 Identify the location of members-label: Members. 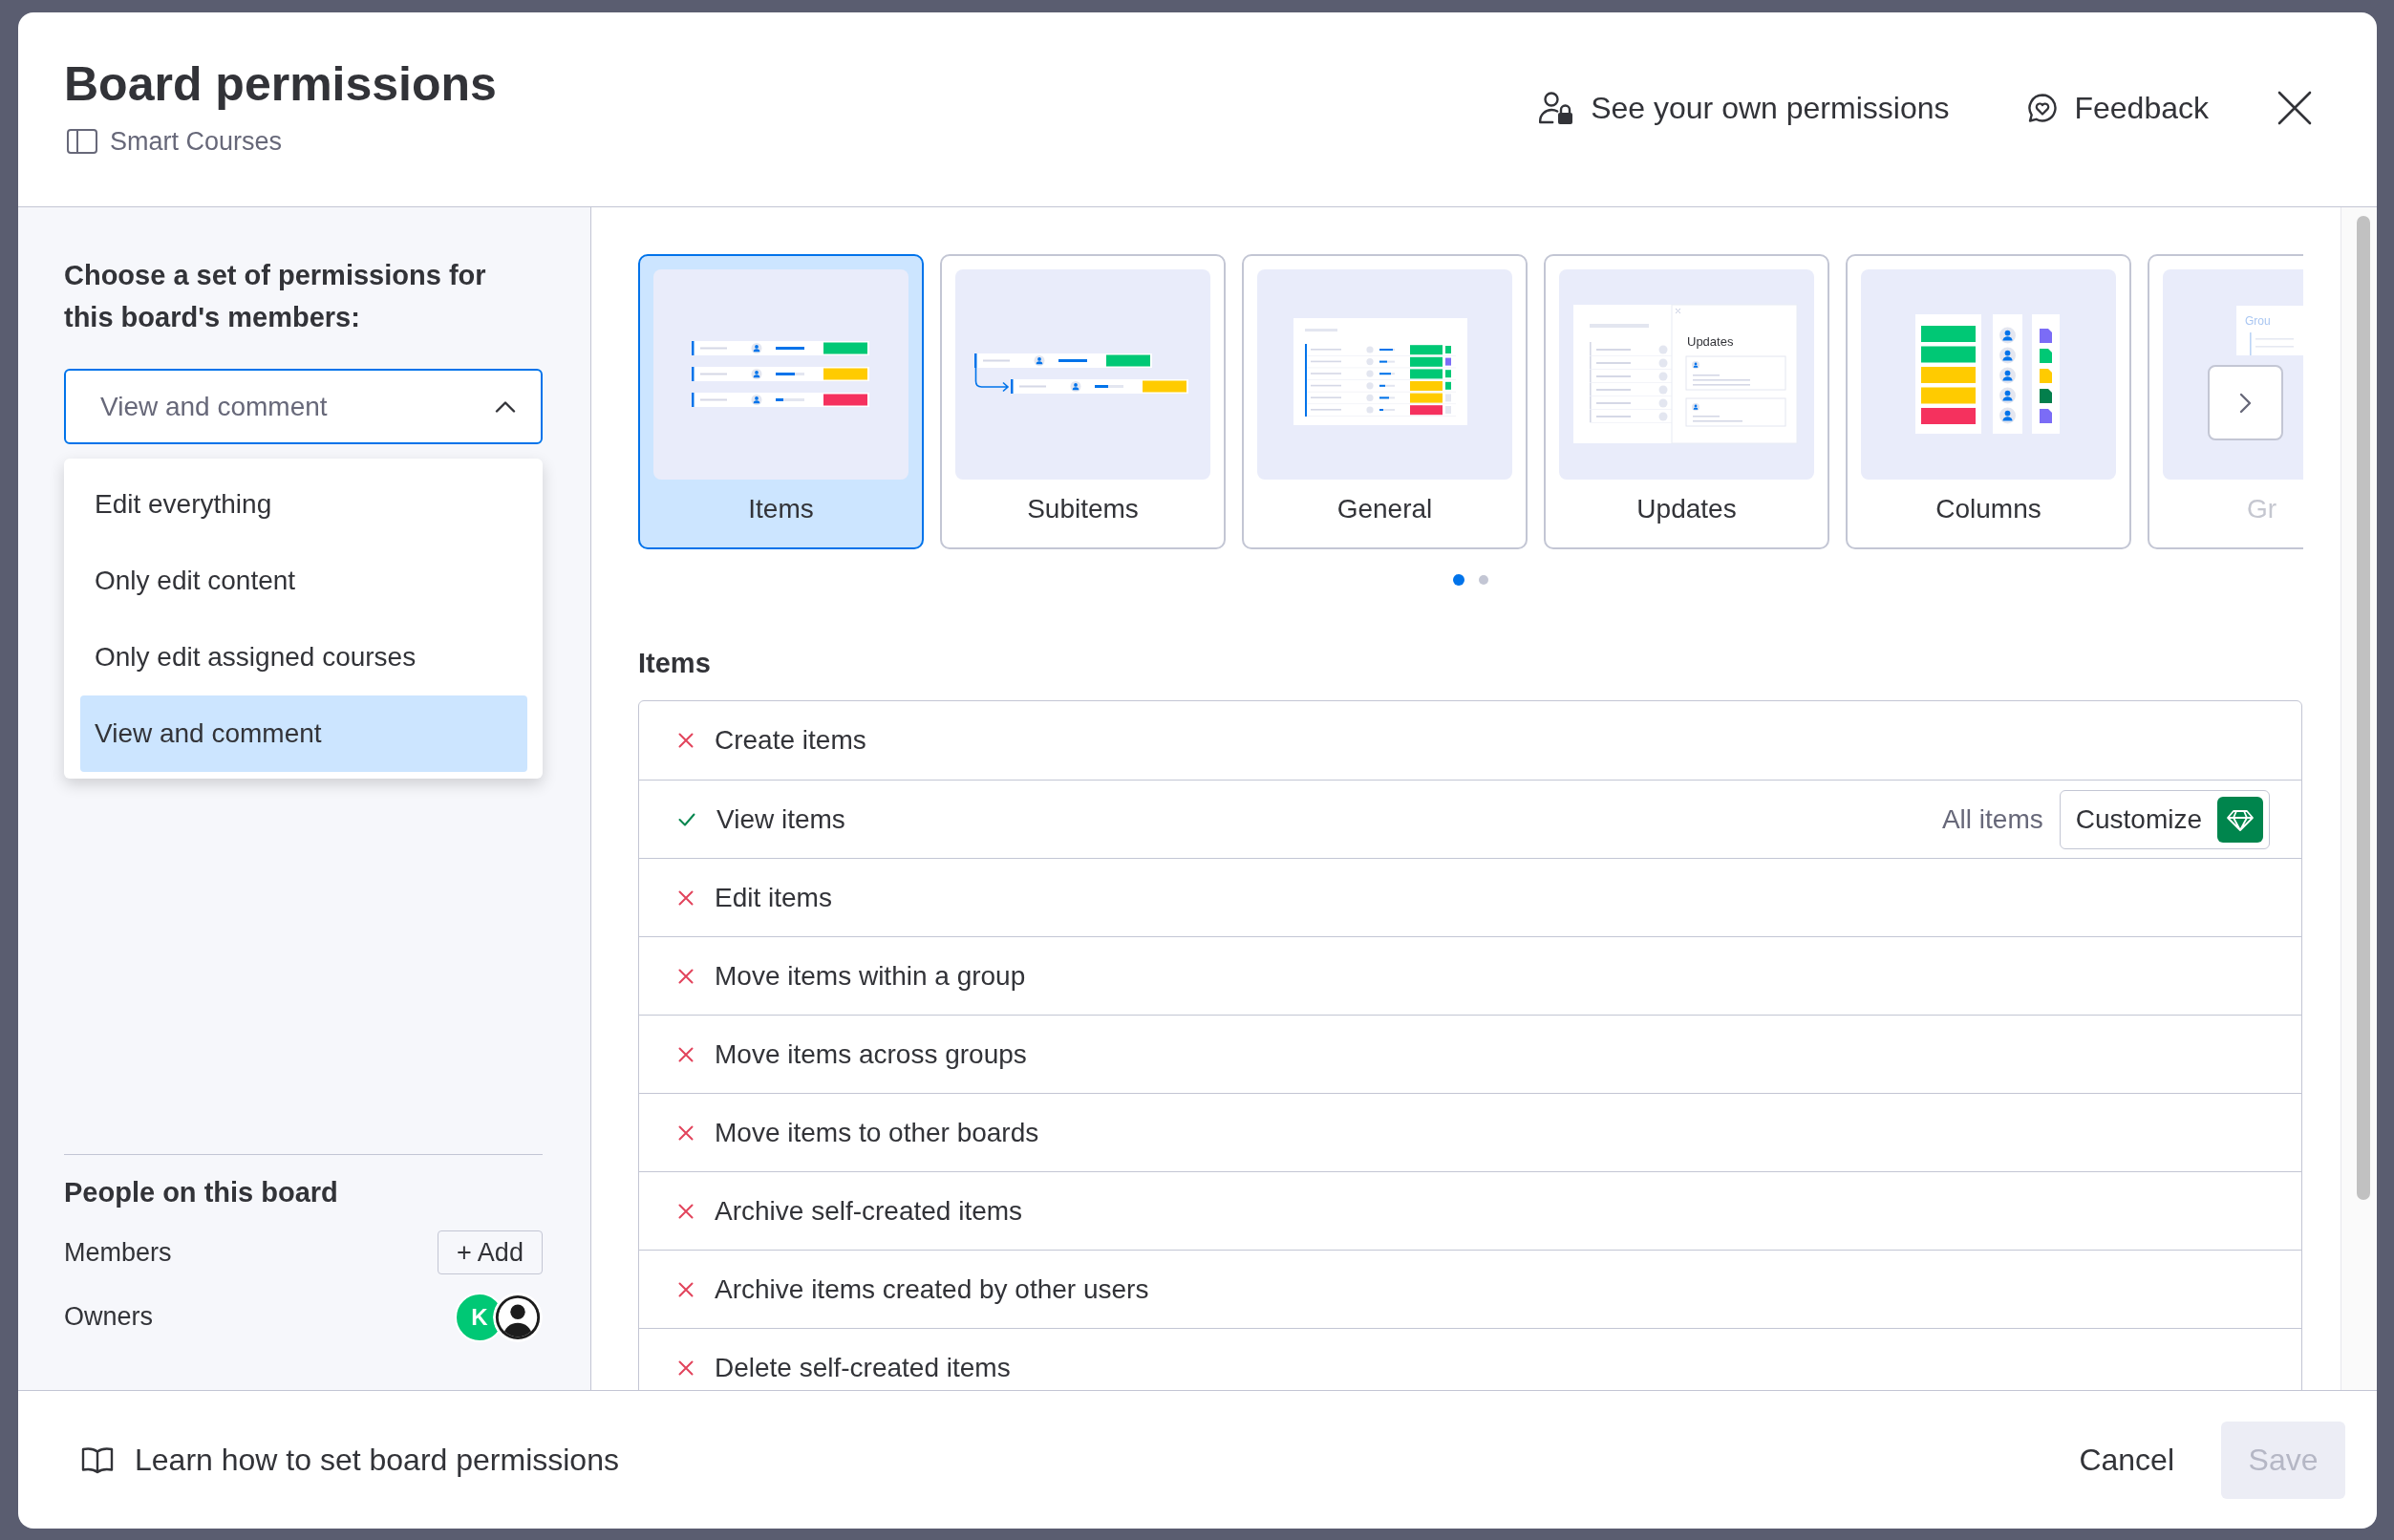
(118, 1252).